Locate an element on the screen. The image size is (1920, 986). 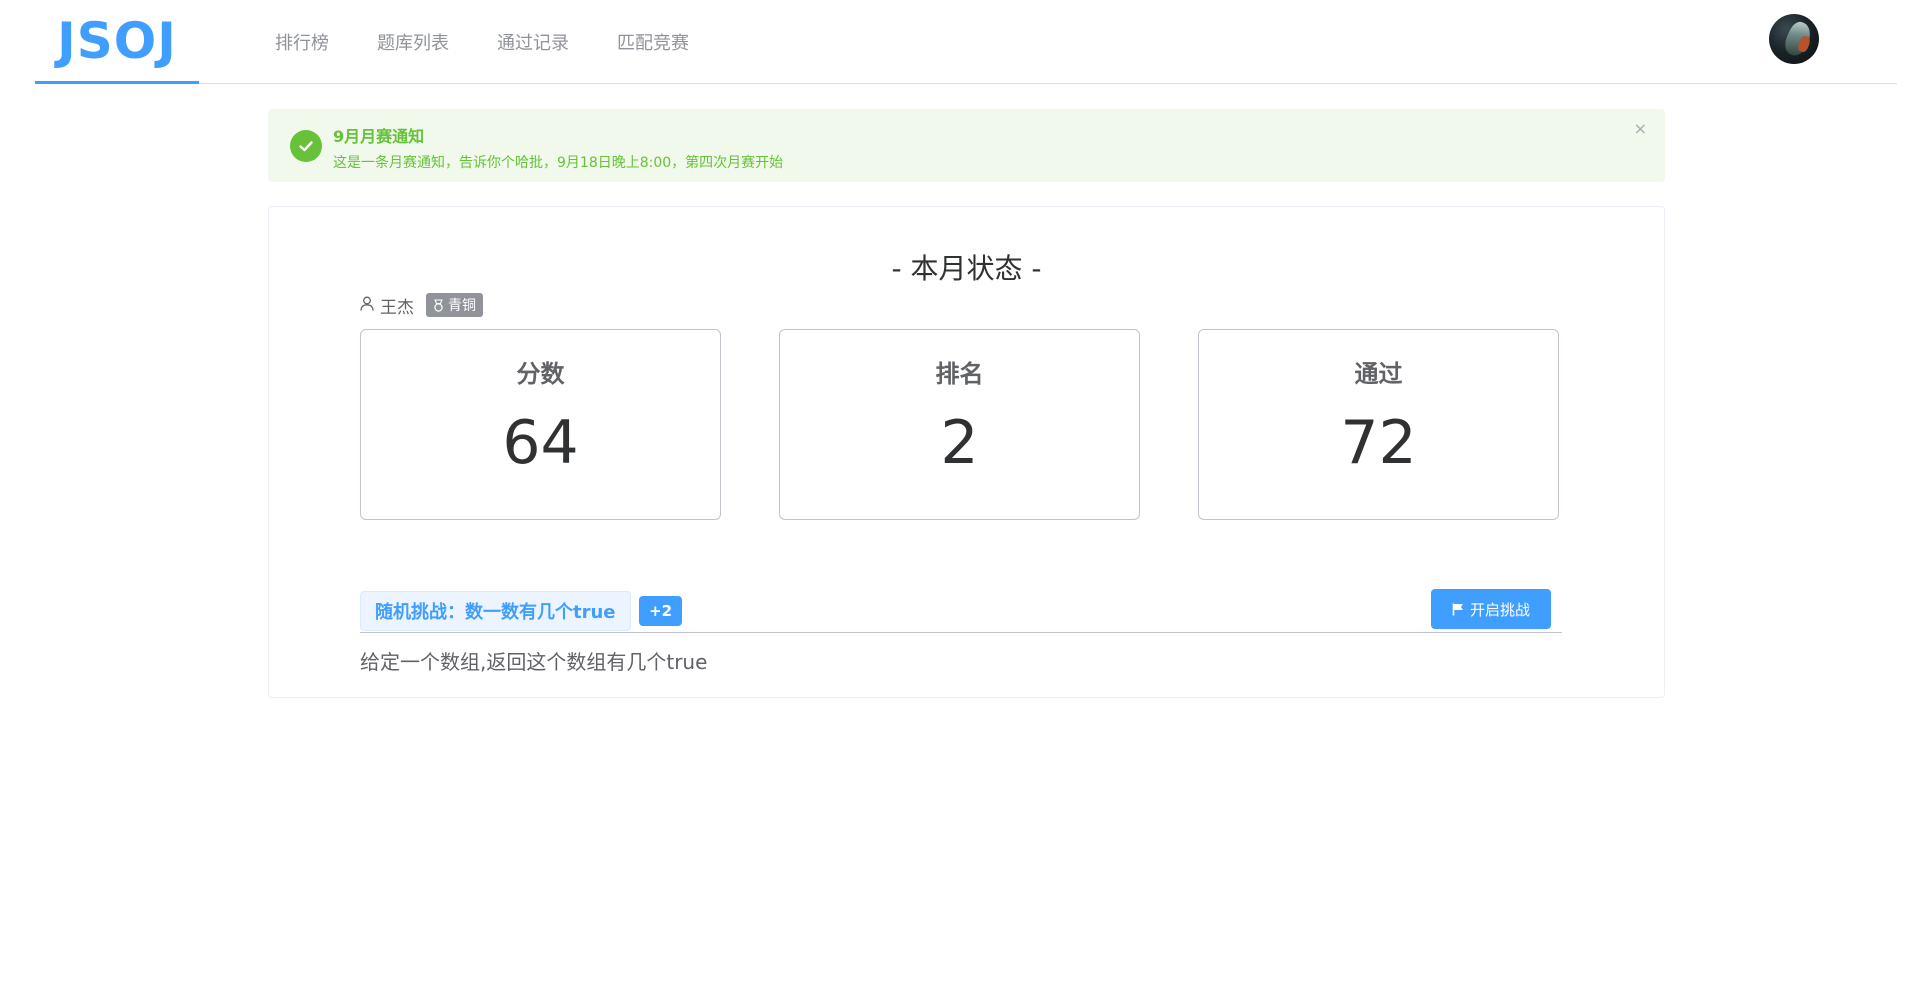
start-challenge-label: 开启挑战 is located at coordinates (1499, 609).